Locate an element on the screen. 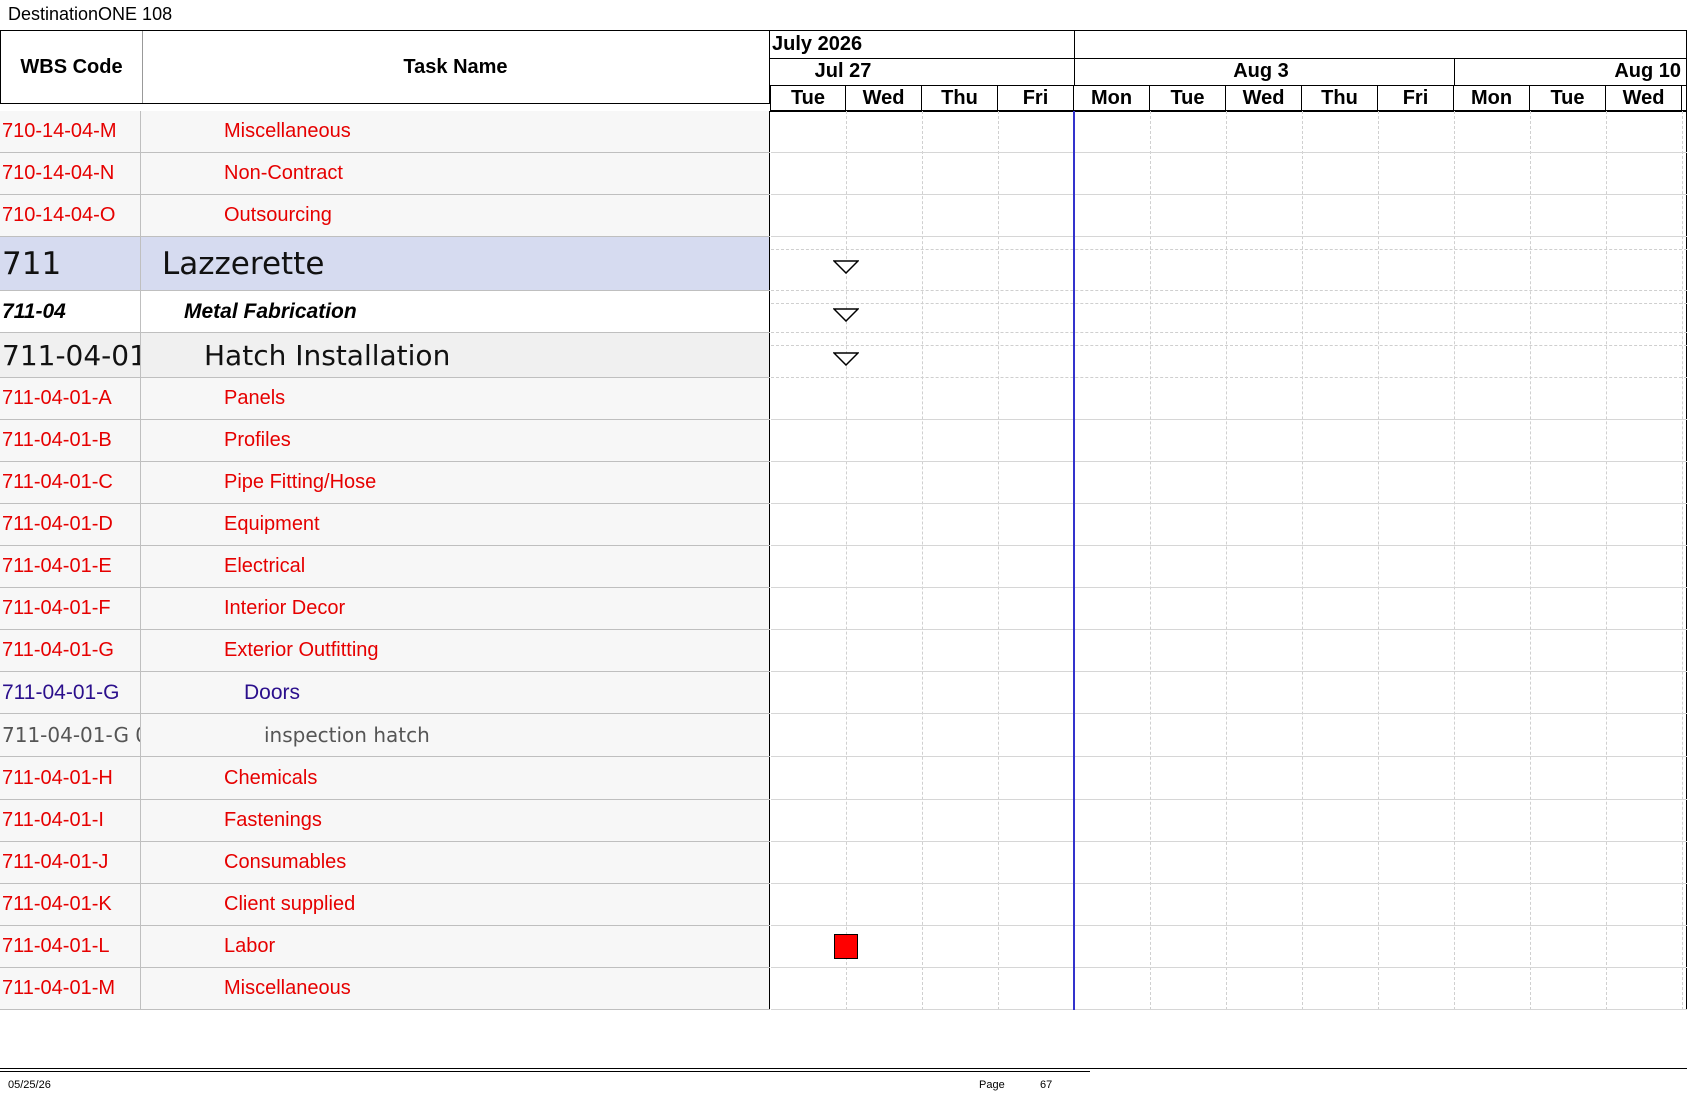  table-row: 710-14-04-M Miscellaneous is located at coordinates (385, 132).